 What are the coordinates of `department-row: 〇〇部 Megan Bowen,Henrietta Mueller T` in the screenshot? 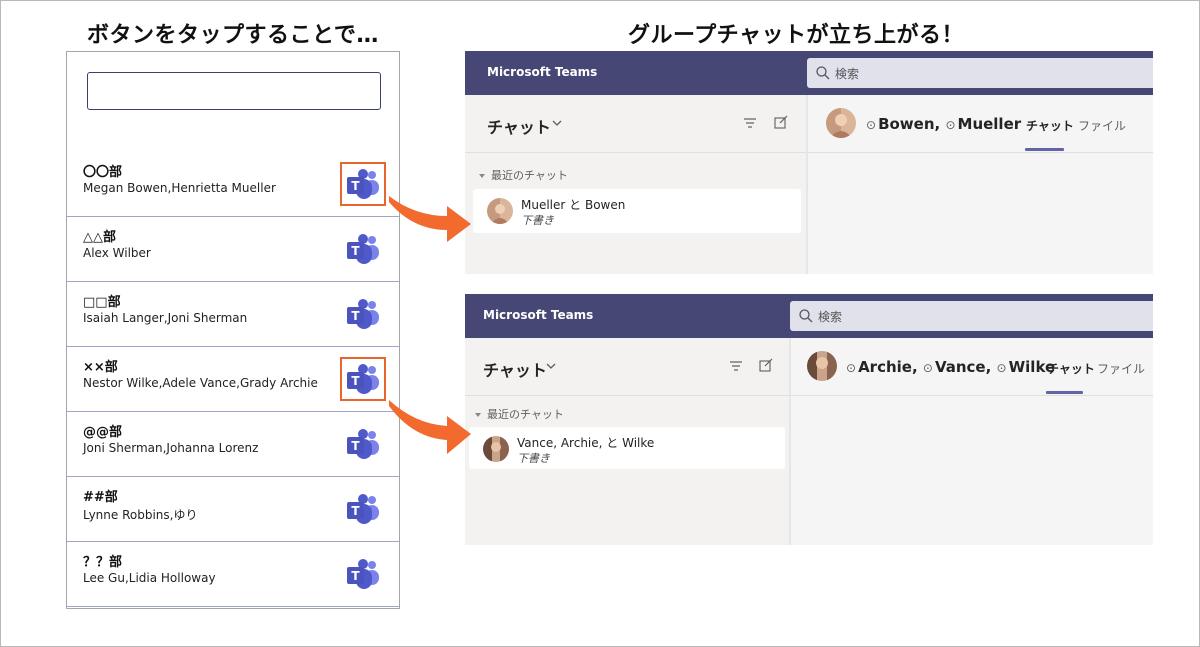 It's located at (233, 184).